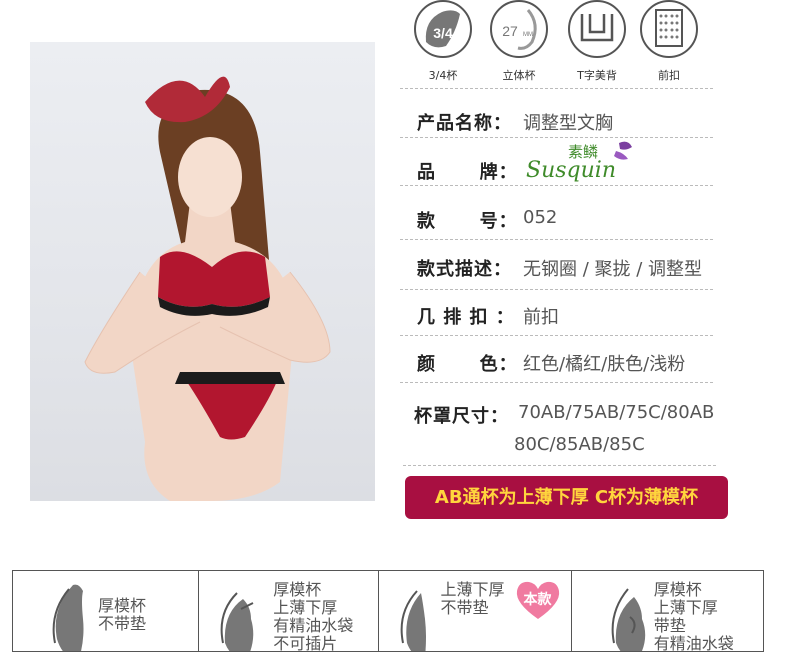  Describe the element at coordinates (528, 35) in the screenshot. I see `thickness-unit: MM` at that location.